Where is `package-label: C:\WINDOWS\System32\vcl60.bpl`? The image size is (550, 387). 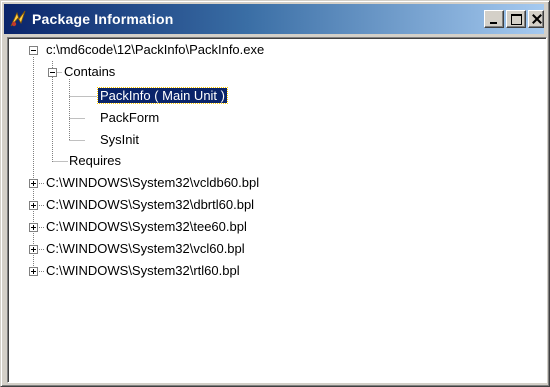 package-label: C:\WINDOWS\System32\vcl60.bpl is located at coordinates (145, 248).